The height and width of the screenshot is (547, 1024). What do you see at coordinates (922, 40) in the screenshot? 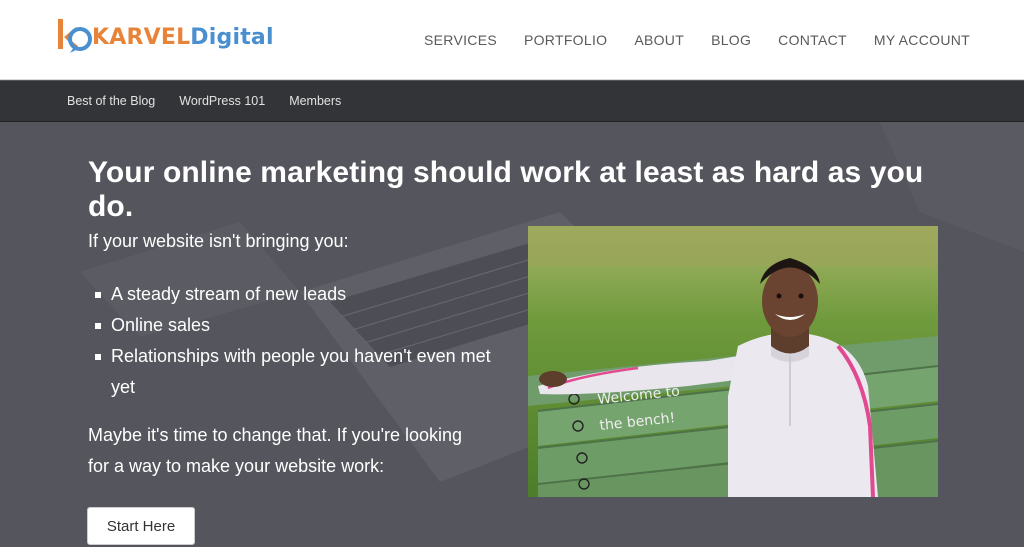
I see `nav-my-account: MY ACCOUNT` at bounding box center [922, 40].